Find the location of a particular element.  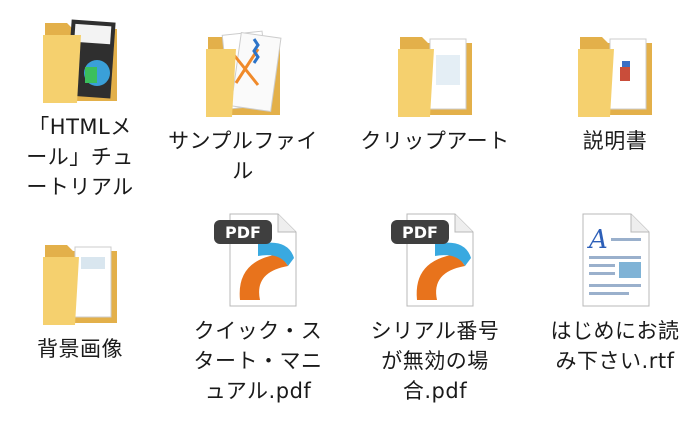

file-item-manual: 説明書 is located at coordinates (608, 88).